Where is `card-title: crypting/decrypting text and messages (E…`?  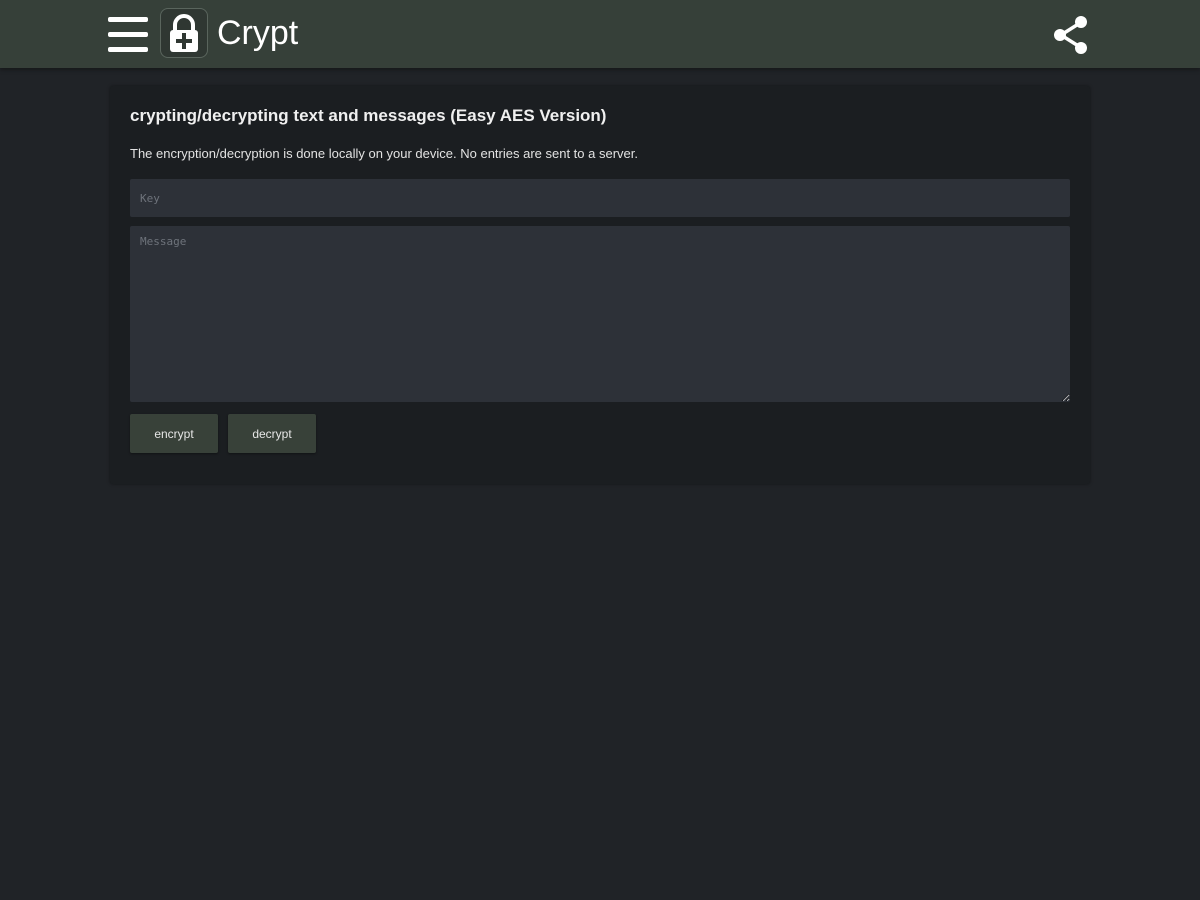
card-title: crypting/decrypting text and messages (E… is located at coordinates (368, 115).